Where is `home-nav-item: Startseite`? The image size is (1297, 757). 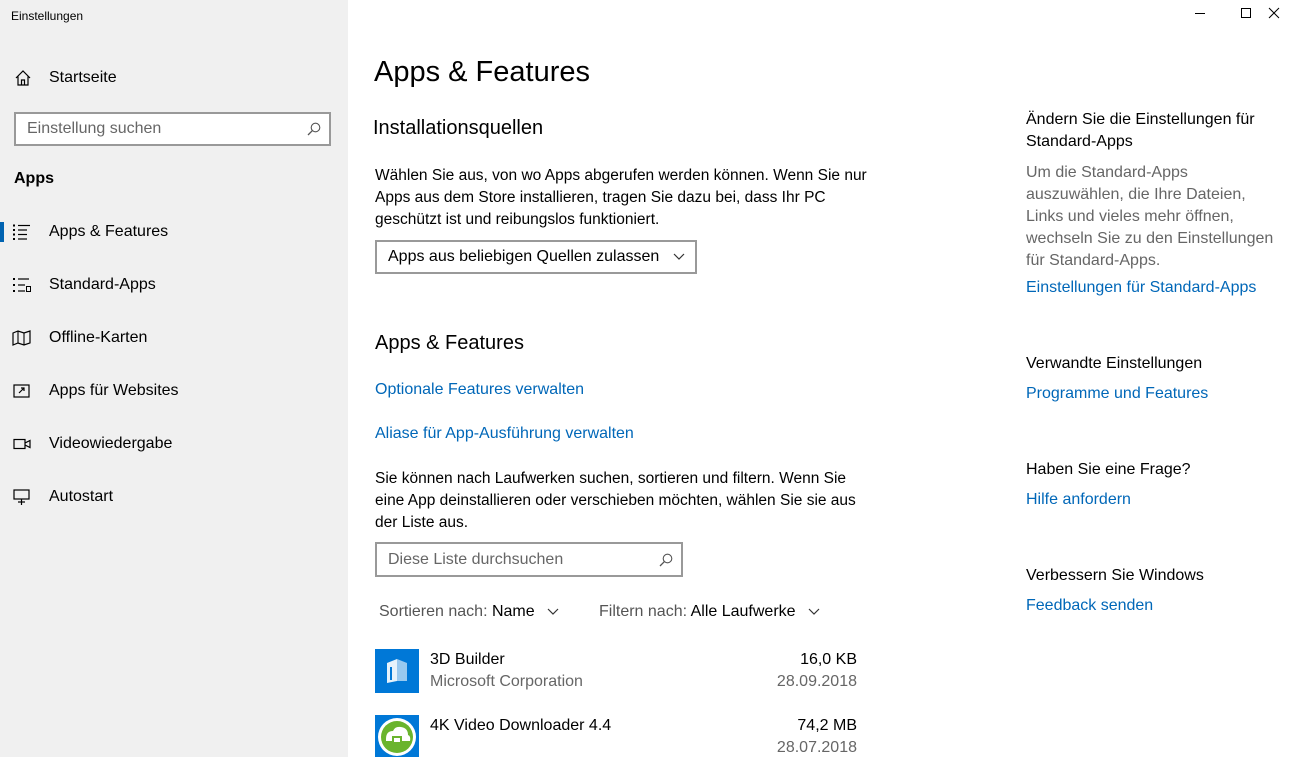
home-nav-item: Startseite is located at coordinates (174, 78).